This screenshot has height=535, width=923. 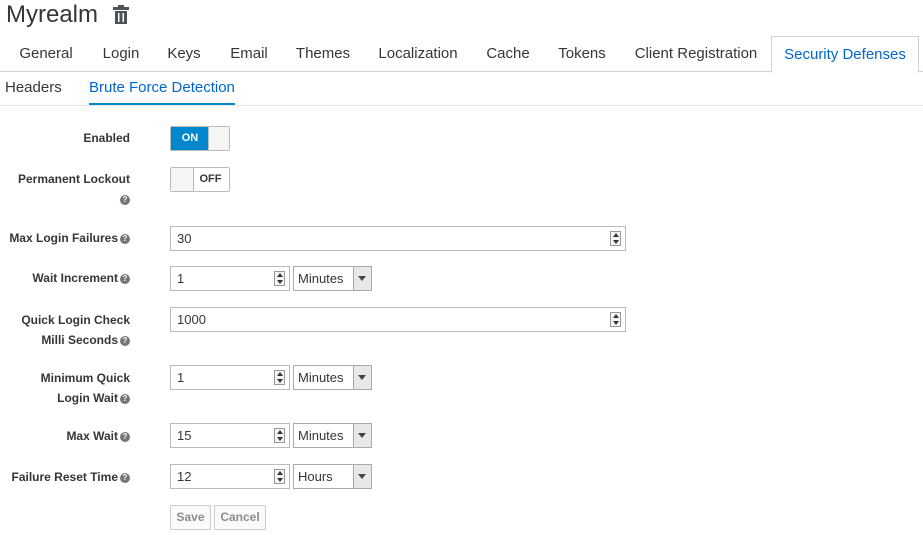 I want to click on failure-reset-time-label: Failure Reset Time?, so click(x=70, y=477).